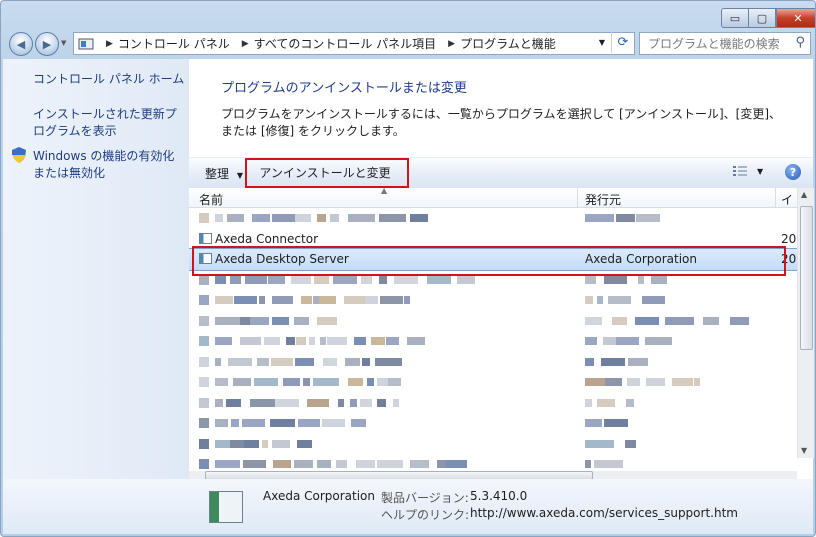 This screenshot has width=816, height=537. Describe the element at coordinates (47, 44) in the screenshot. I see `forward-button: ▶` at that location.